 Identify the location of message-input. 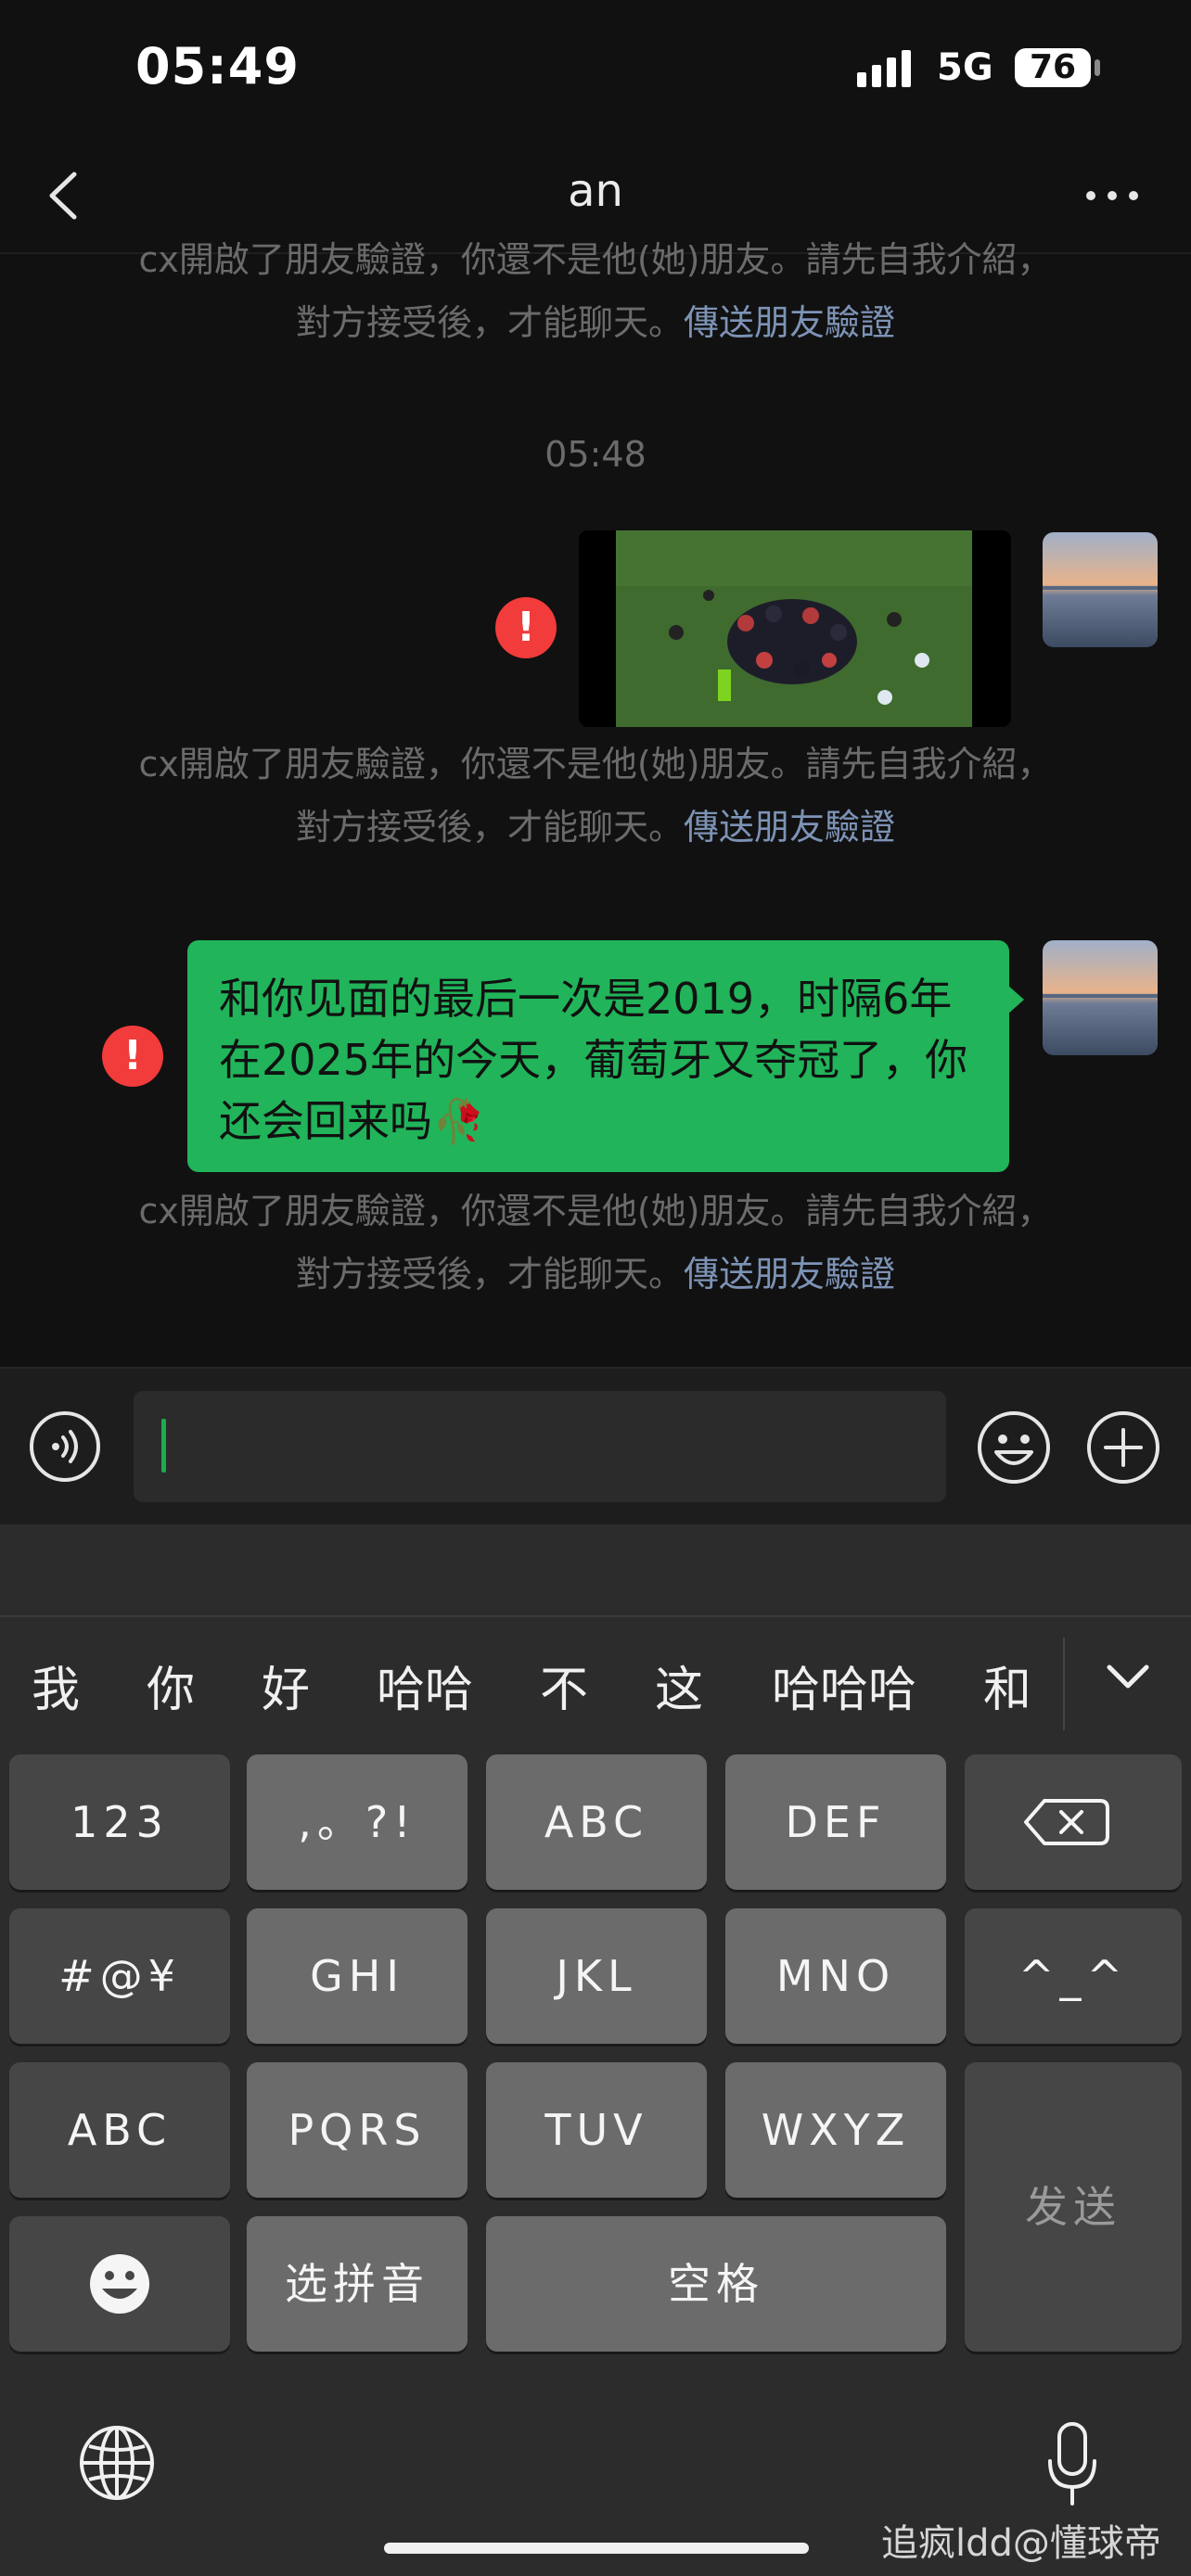
(540, 1446).